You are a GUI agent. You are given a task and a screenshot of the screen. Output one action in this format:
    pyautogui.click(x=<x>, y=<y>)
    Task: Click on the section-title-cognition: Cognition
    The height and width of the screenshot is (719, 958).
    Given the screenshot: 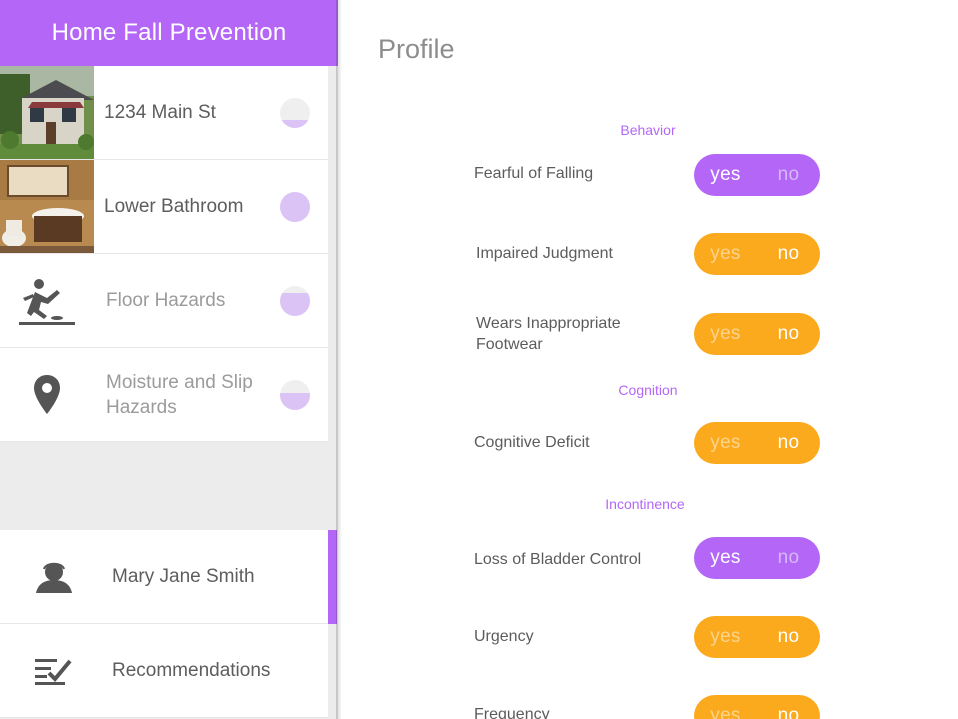 What is the action you would take?
    pyautogui.click(x=648, y=390)
    